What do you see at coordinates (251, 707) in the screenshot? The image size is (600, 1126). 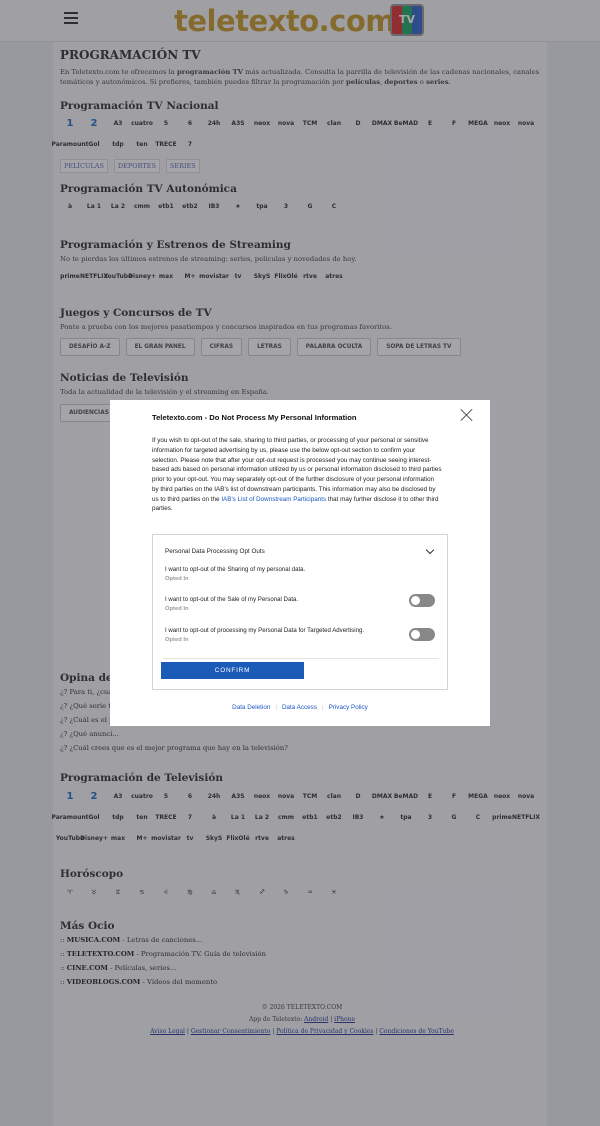 I see `data-deletion-link: Data Deletion` at bounding box center [251, 707].